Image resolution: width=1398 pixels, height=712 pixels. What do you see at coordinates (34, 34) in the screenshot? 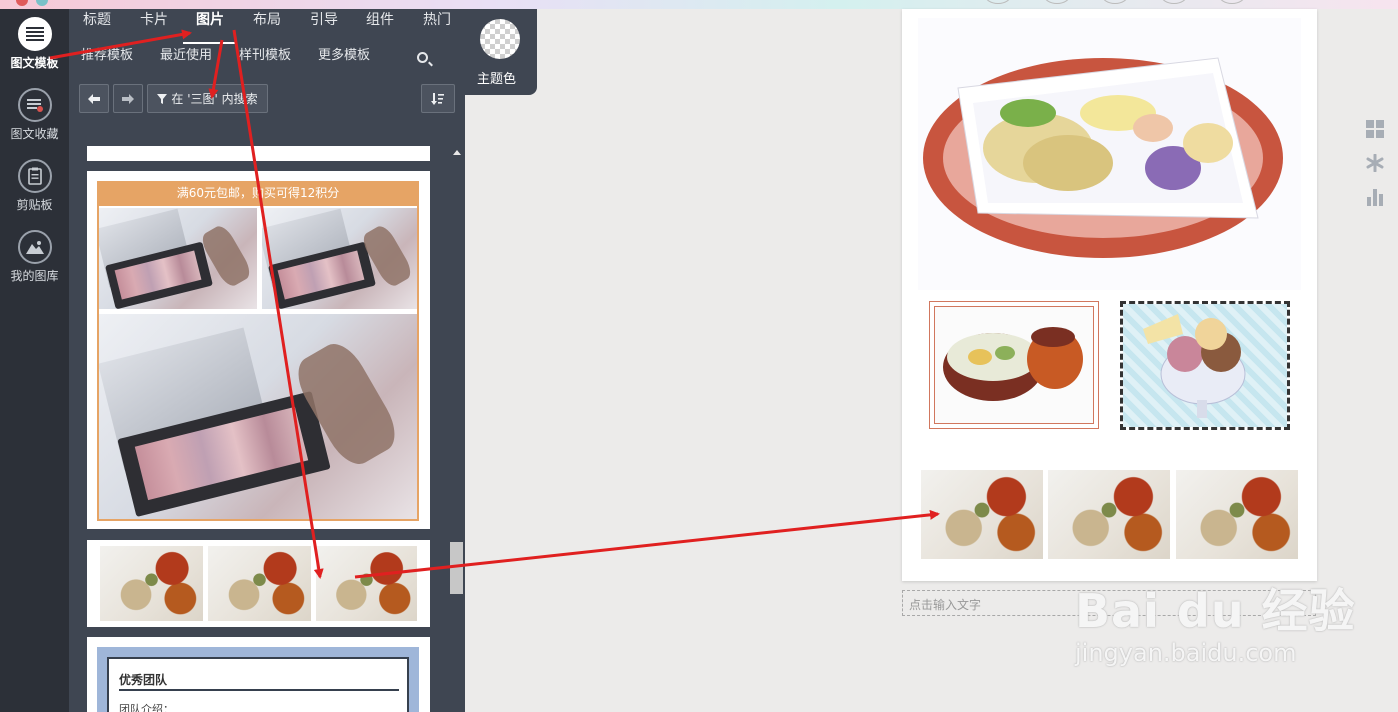
I see `list-icon` at bounding box center [34, 34].